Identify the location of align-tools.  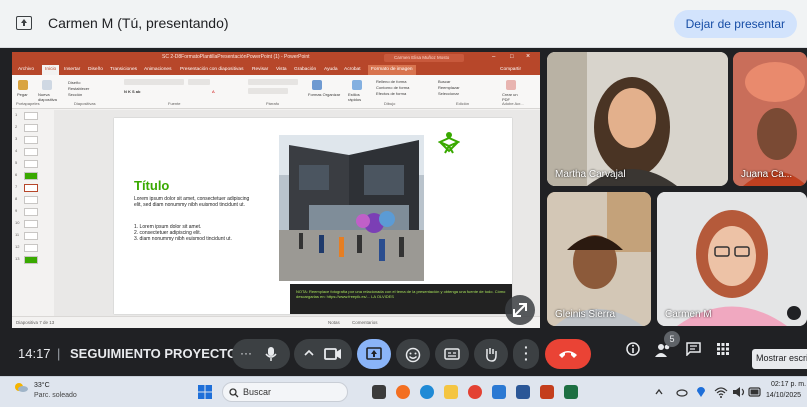
(268, 91).